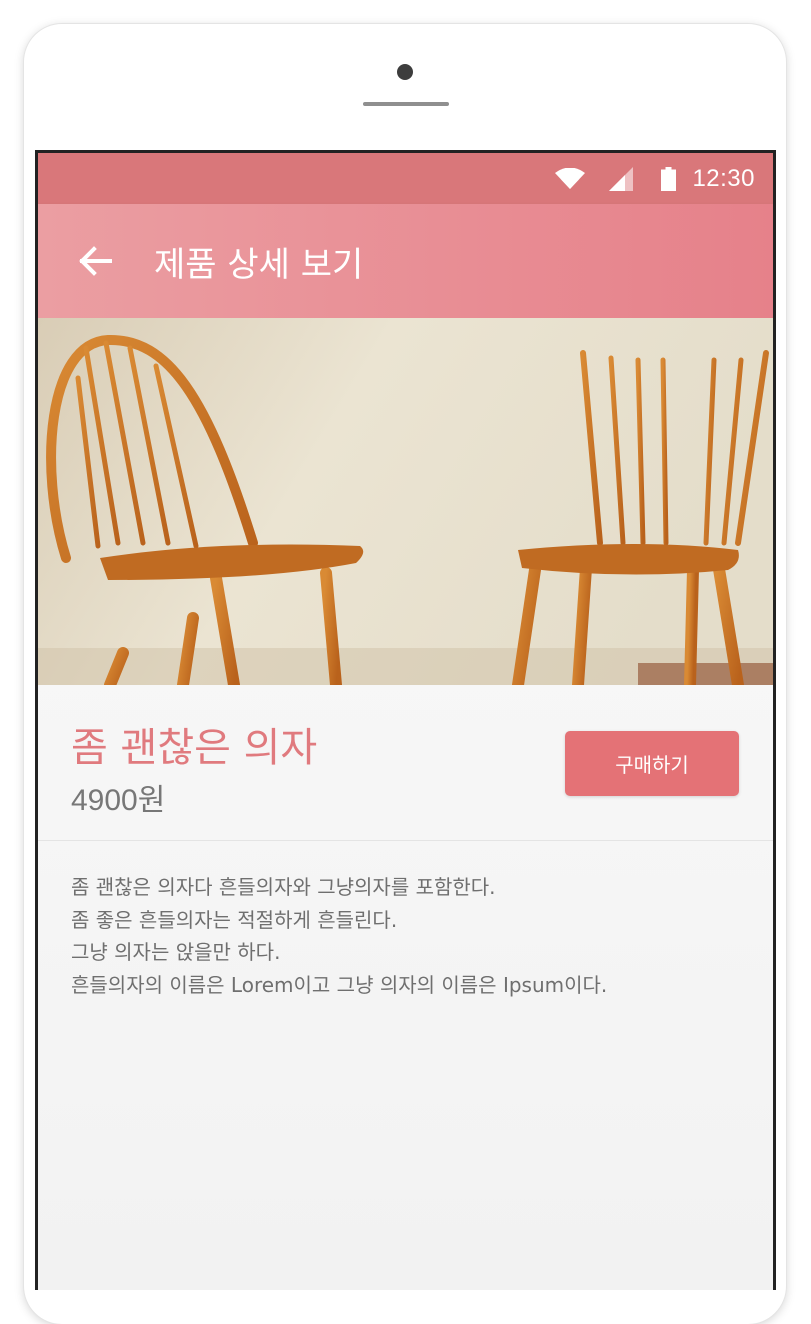  I want to click on product-price: 4900원, so click(118, 800).